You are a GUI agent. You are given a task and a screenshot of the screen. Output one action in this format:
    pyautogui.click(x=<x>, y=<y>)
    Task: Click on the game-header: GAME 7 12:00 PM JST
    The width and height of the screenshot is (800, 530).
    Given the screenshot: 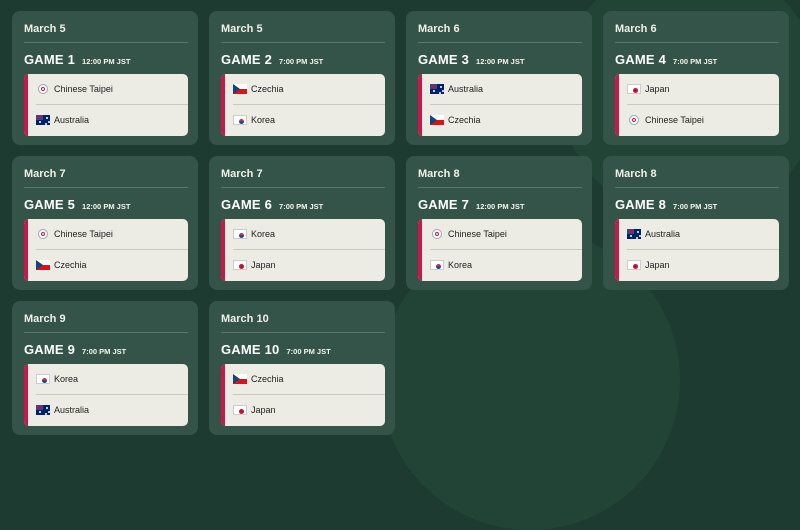 What is the action you would take?
    pyautogui.click(x=500, y=204)
    